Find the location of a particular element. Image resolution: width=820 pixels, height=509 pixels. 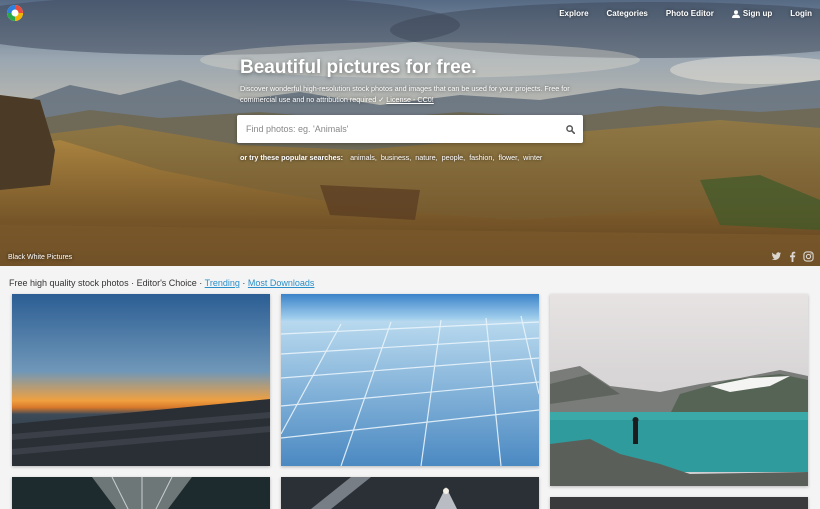

popular-search-link: flower, is located at coordinates (508, 157).